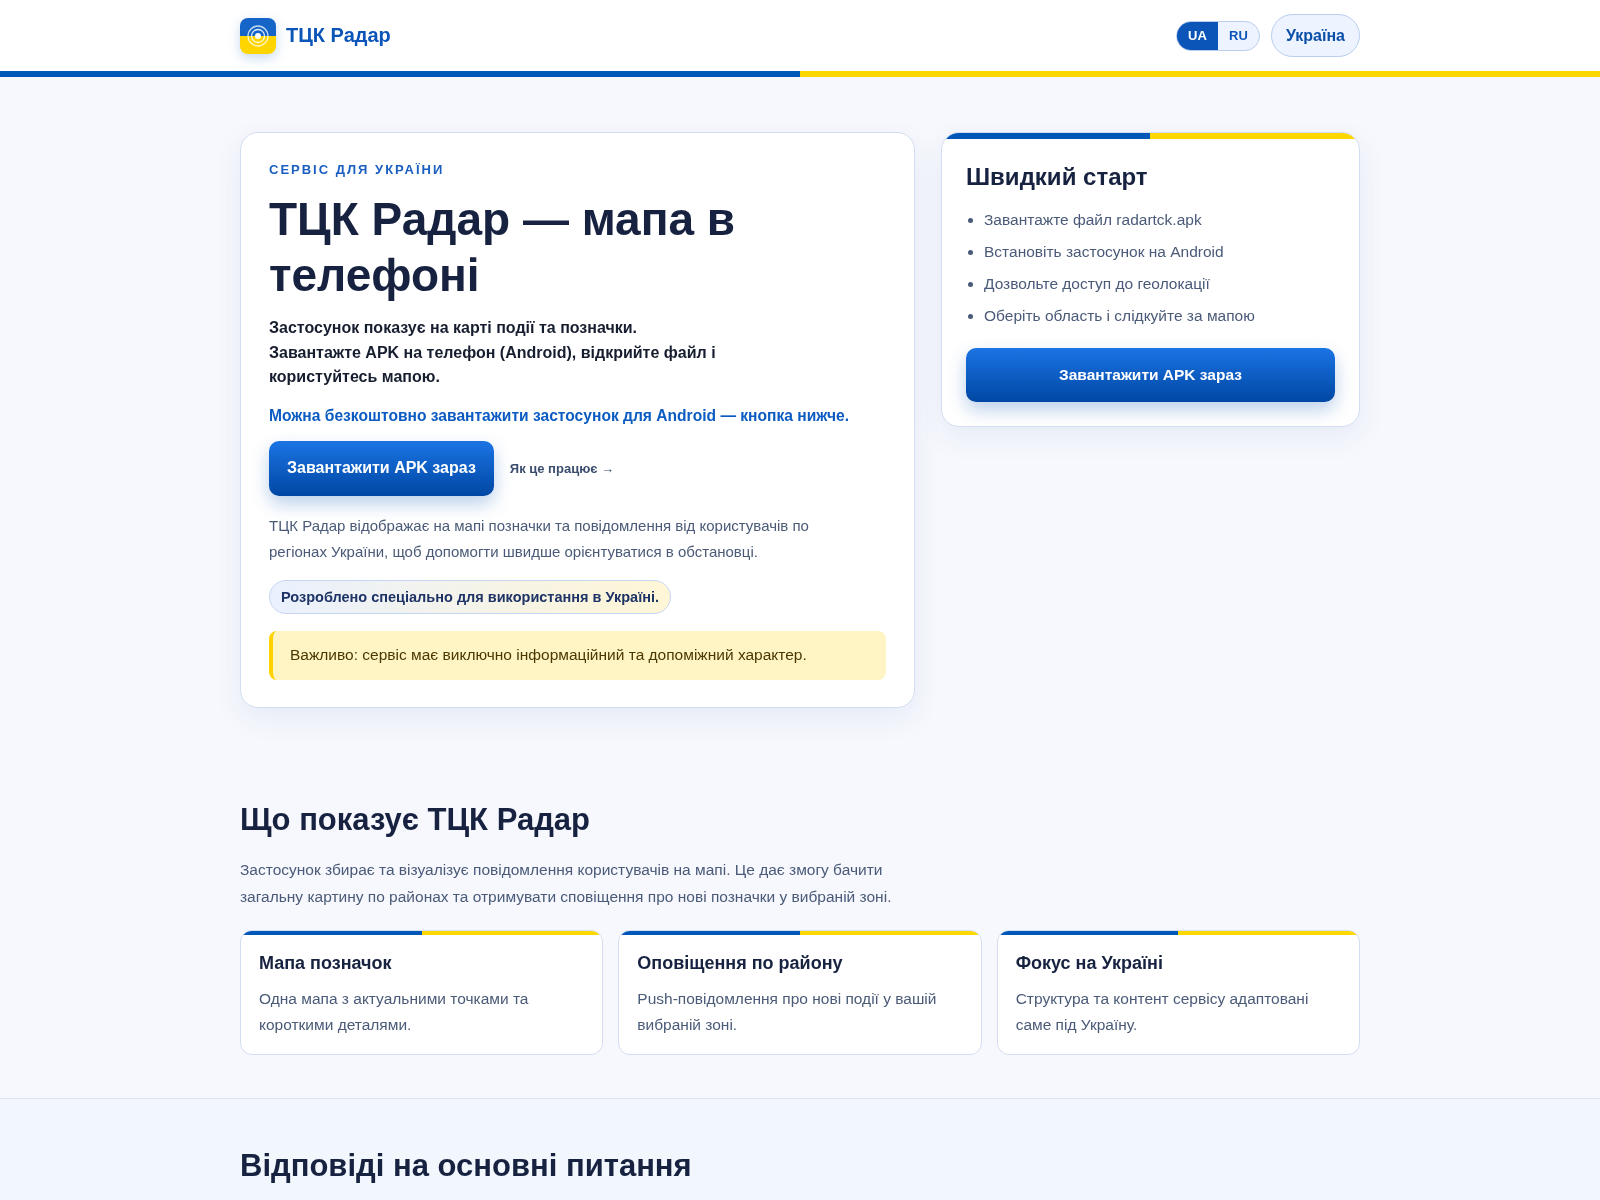 This screenshot has width=1600, height=1200. What do you see at coordinates (1315, 35) in the screenshot?
I see `country-button: Україна` at bounding box center [1315, 35].